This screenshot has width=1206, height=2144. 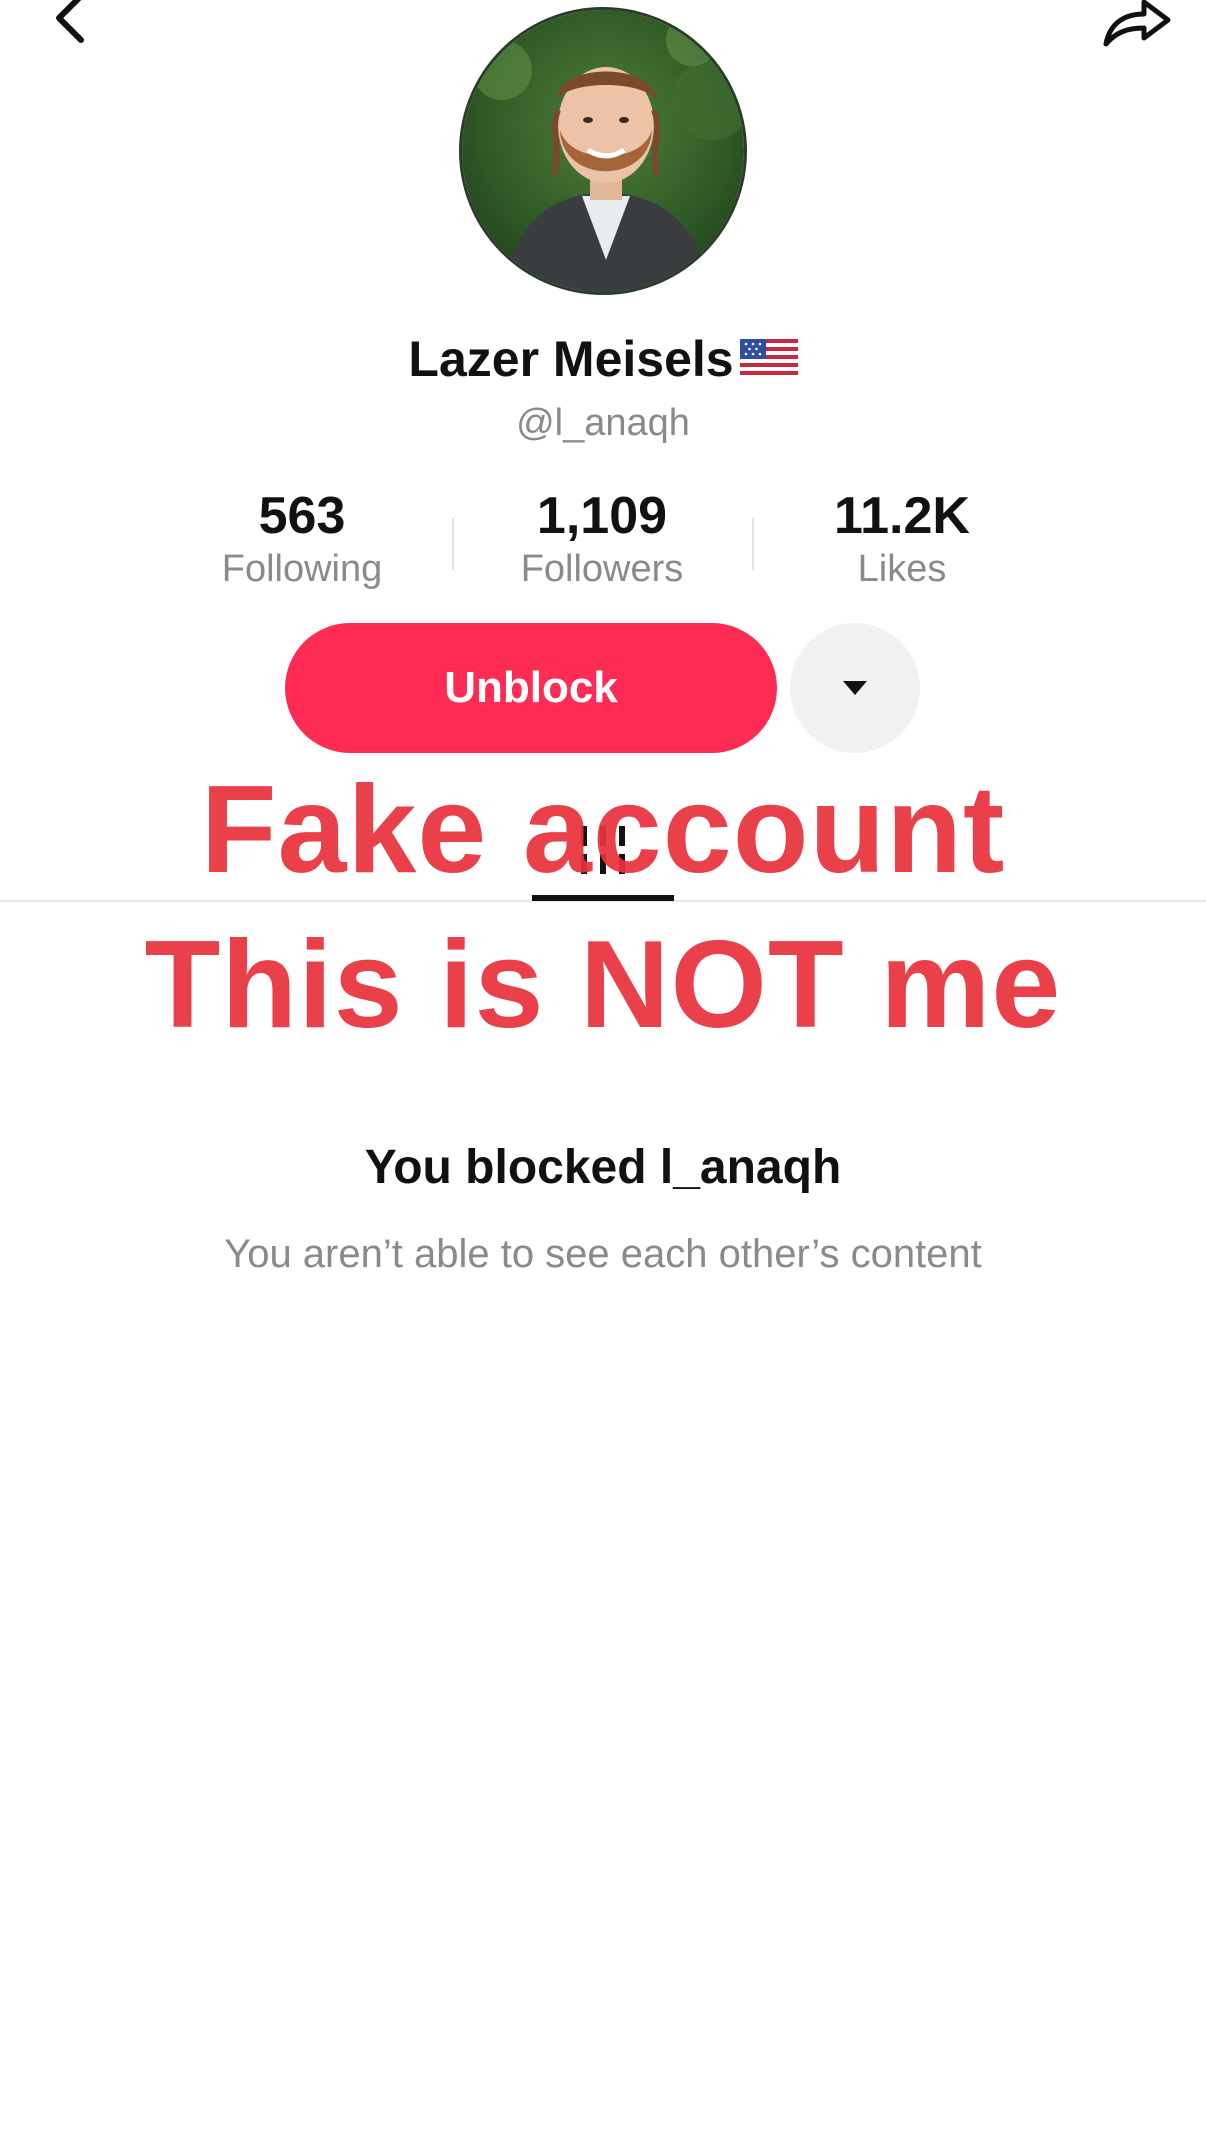 I want to click on overlay-text-line1: Fake account, so click(x=603, y=830).